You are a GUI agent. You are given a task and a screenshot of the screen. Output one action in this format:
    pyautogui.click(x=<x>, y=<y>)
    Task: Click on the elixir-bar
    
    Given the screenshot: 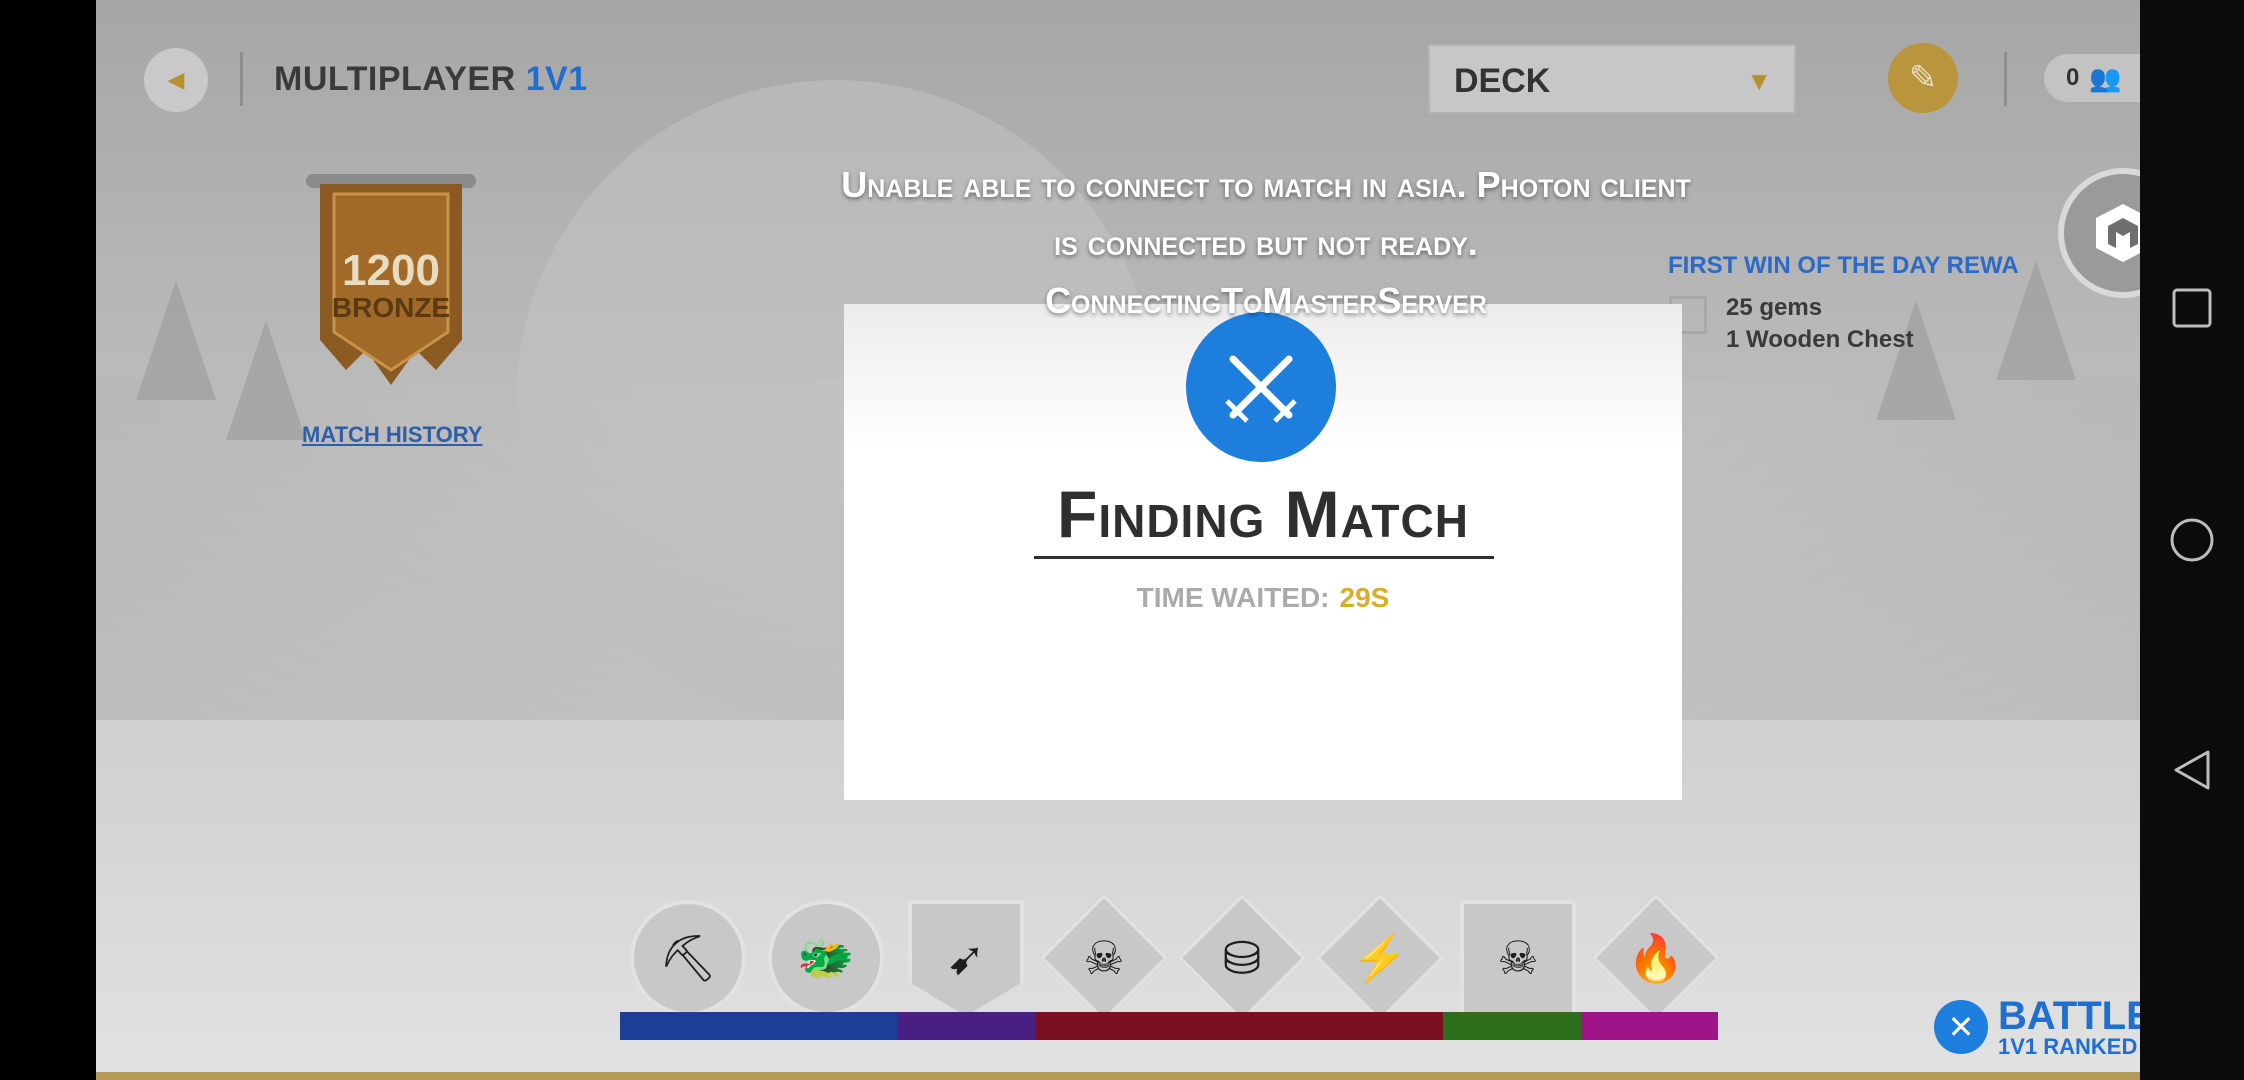 What is the action you would take?
    pyautogui.click(x=1169, y=1026)
    